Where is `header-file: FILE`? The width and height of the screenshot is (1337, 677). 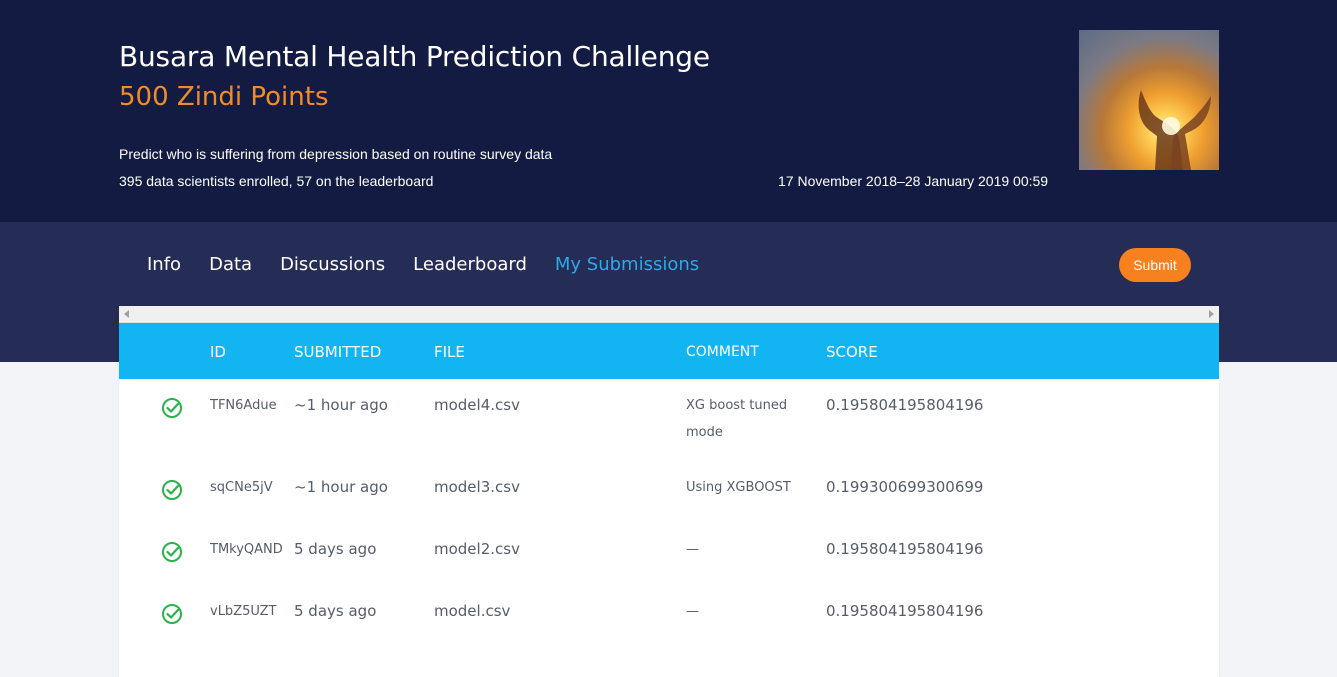 header-file: FILE is located at coordinates (449, 352).